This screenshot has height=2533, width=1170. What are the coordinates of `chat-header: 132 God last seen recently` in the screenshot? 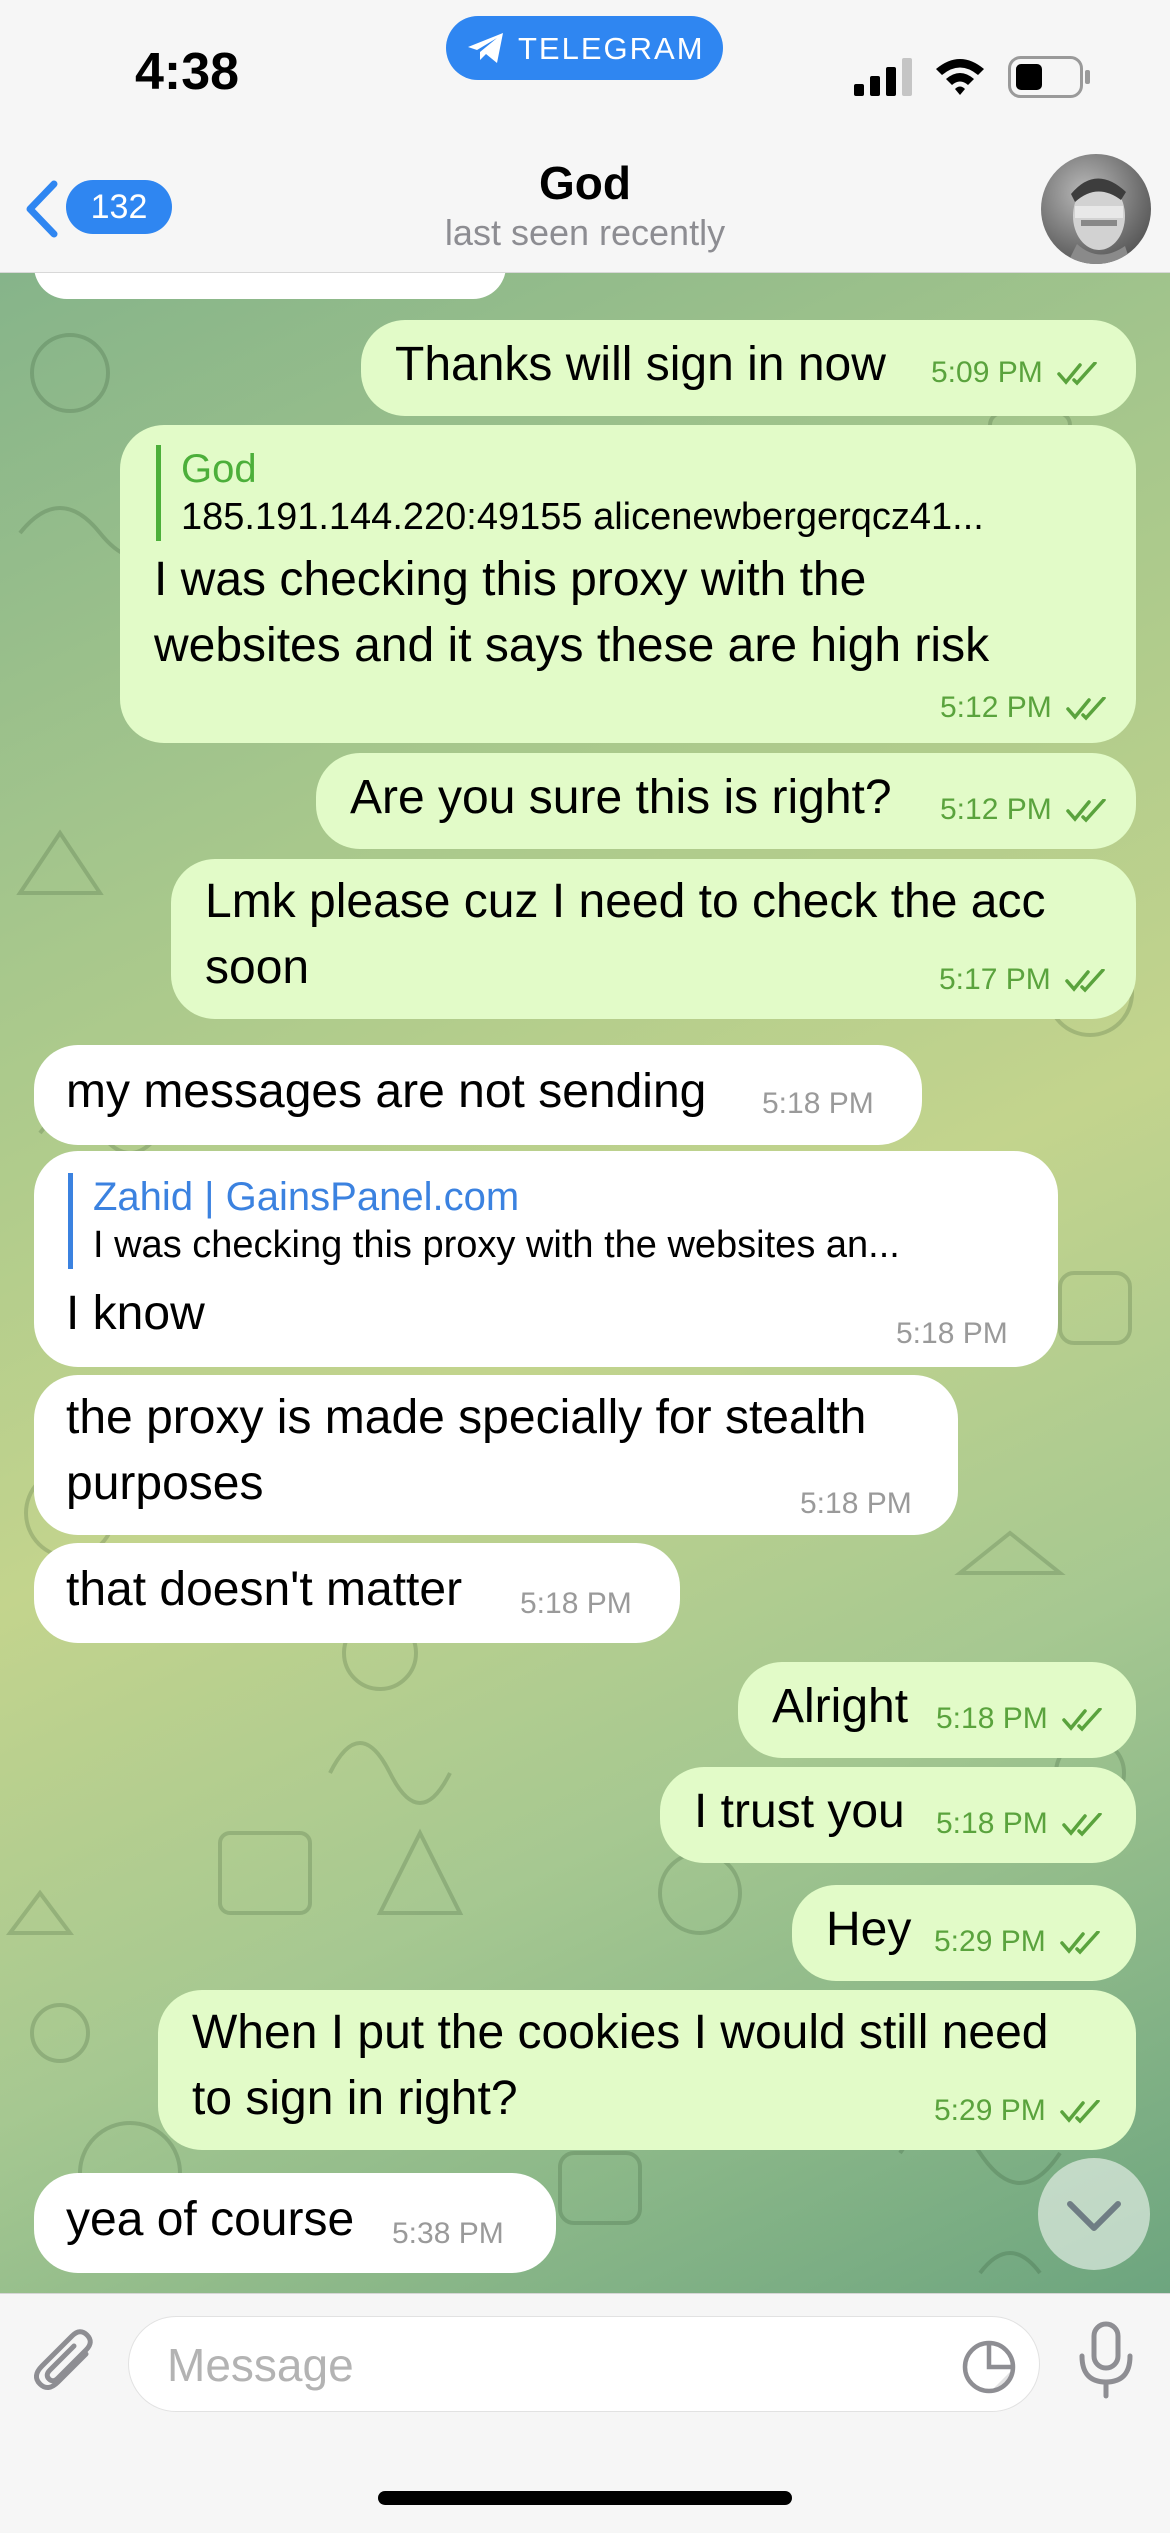 It's located at (585, 206).